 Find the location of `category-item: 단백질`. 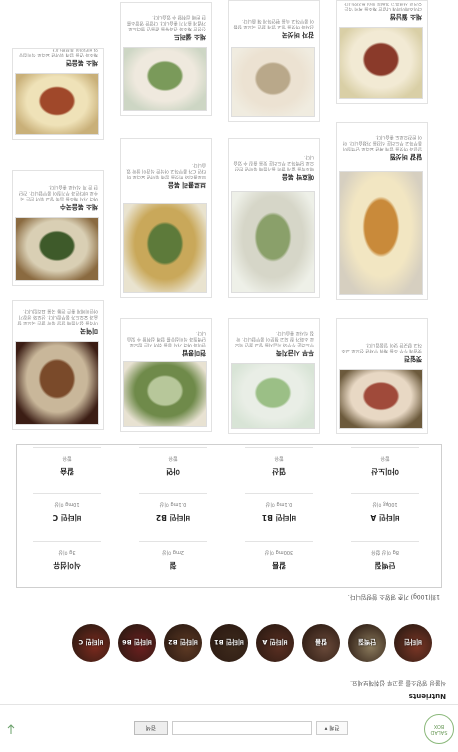

category-item: 단백질 is located at coordinates (367, 643).